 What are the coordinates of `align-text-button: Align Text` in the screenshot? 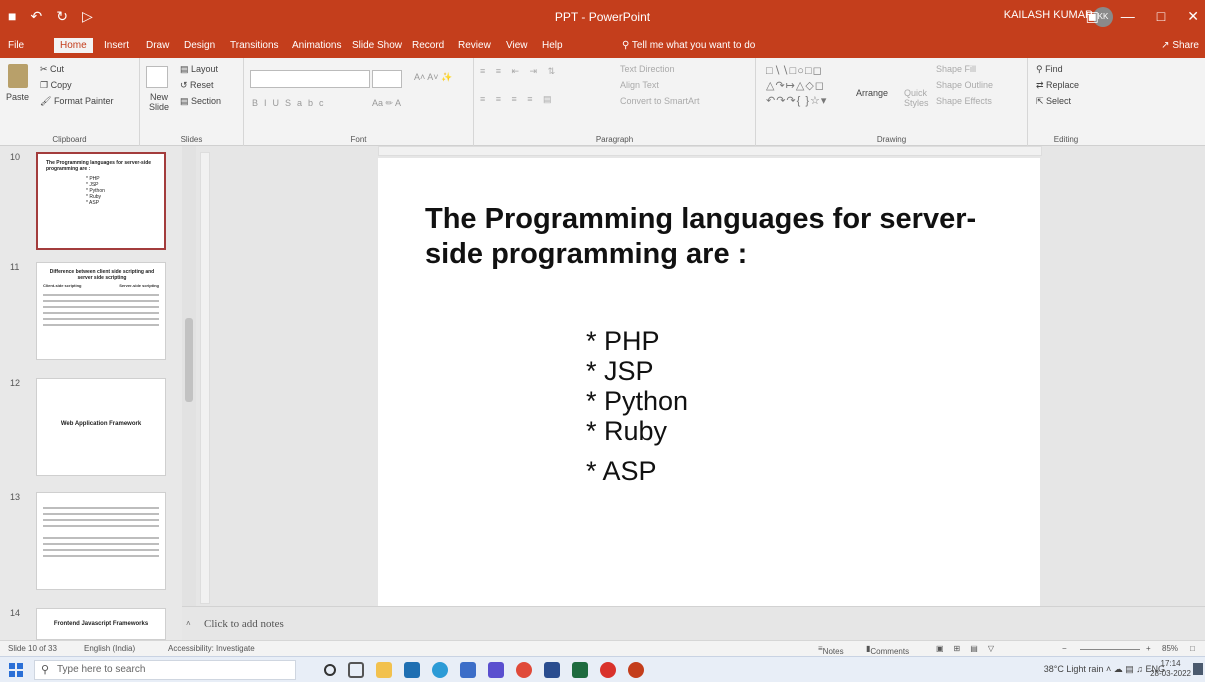 It's located at (639, 85).